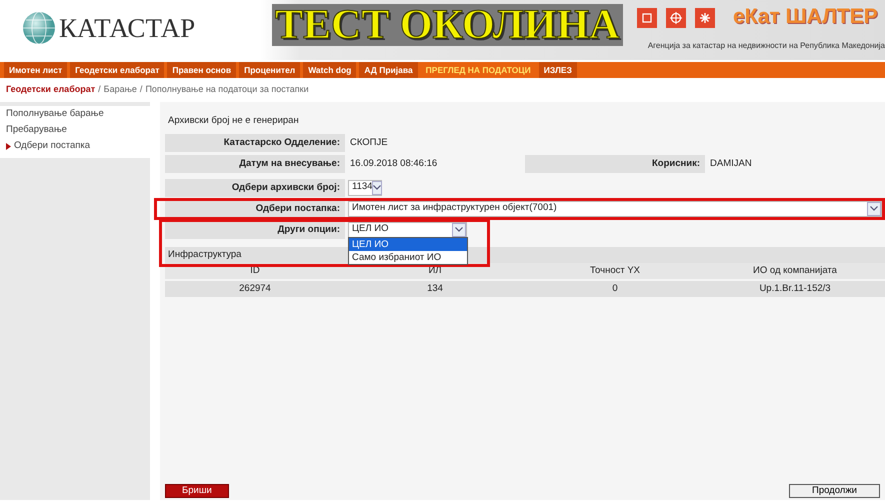 Image resolution: width=885 pixels, height=501 pixels. Describe the element at coordinates (615, 270) in the screenshot. I see `column-header: Точност YX` at that location.